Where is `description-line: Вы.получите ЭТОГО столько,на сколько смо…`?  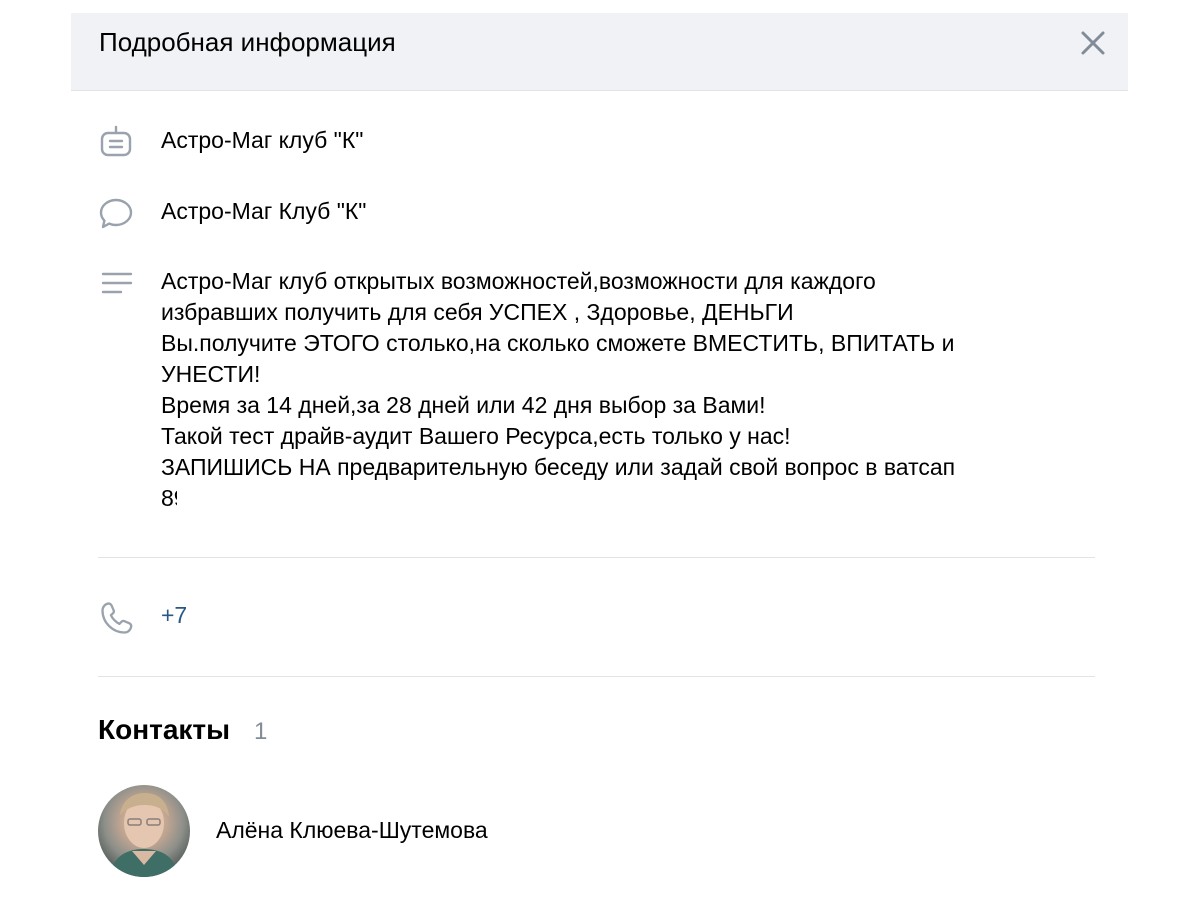
description-line: Вы.получите ЭТОГО столько,на сколько смо… is located at coordinates (558, 343).